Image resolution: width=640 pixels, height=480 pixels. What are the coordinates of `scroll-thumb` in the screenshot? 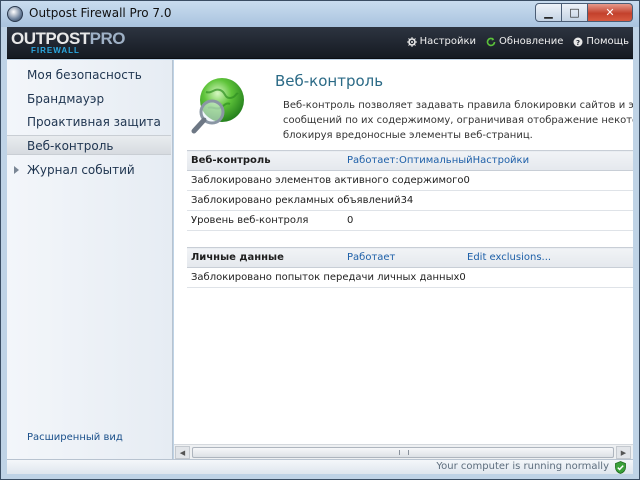 It's located at (403, 452).